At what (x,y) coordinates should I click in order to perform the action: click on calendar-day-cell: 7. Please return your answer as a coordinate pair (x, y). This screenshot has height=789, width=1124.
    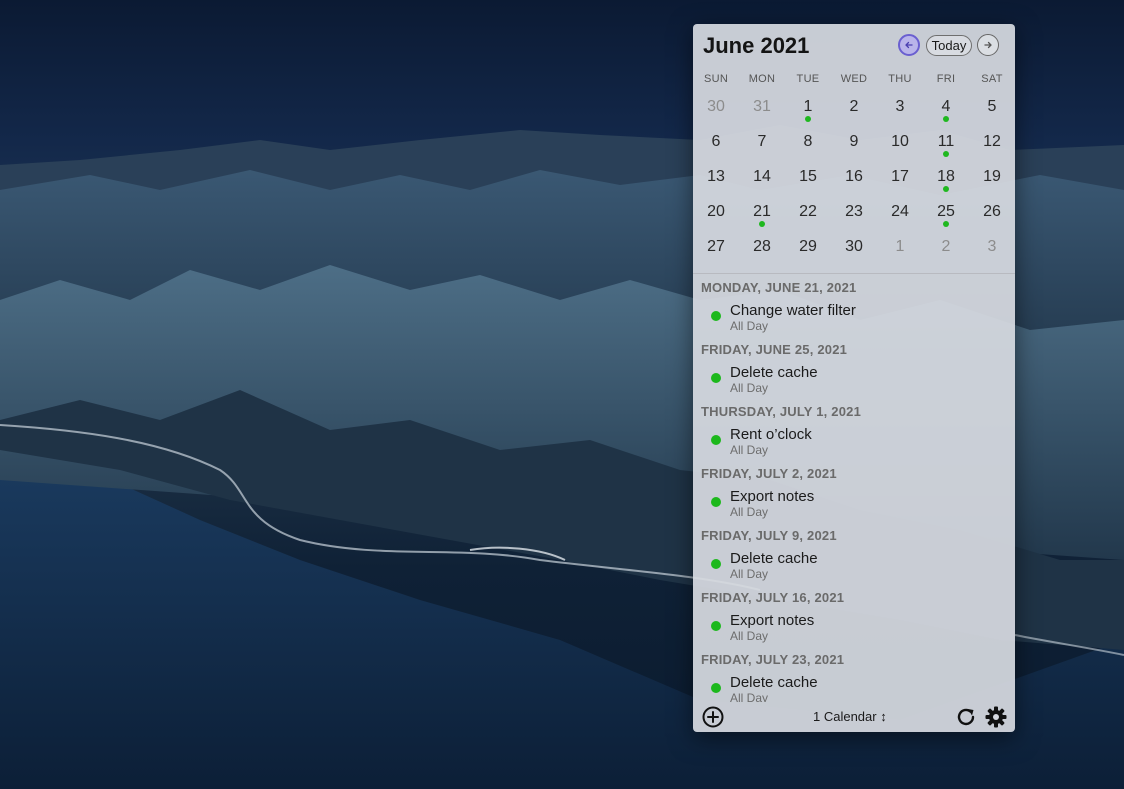
    Looking at the image, I should click on (762, 143).